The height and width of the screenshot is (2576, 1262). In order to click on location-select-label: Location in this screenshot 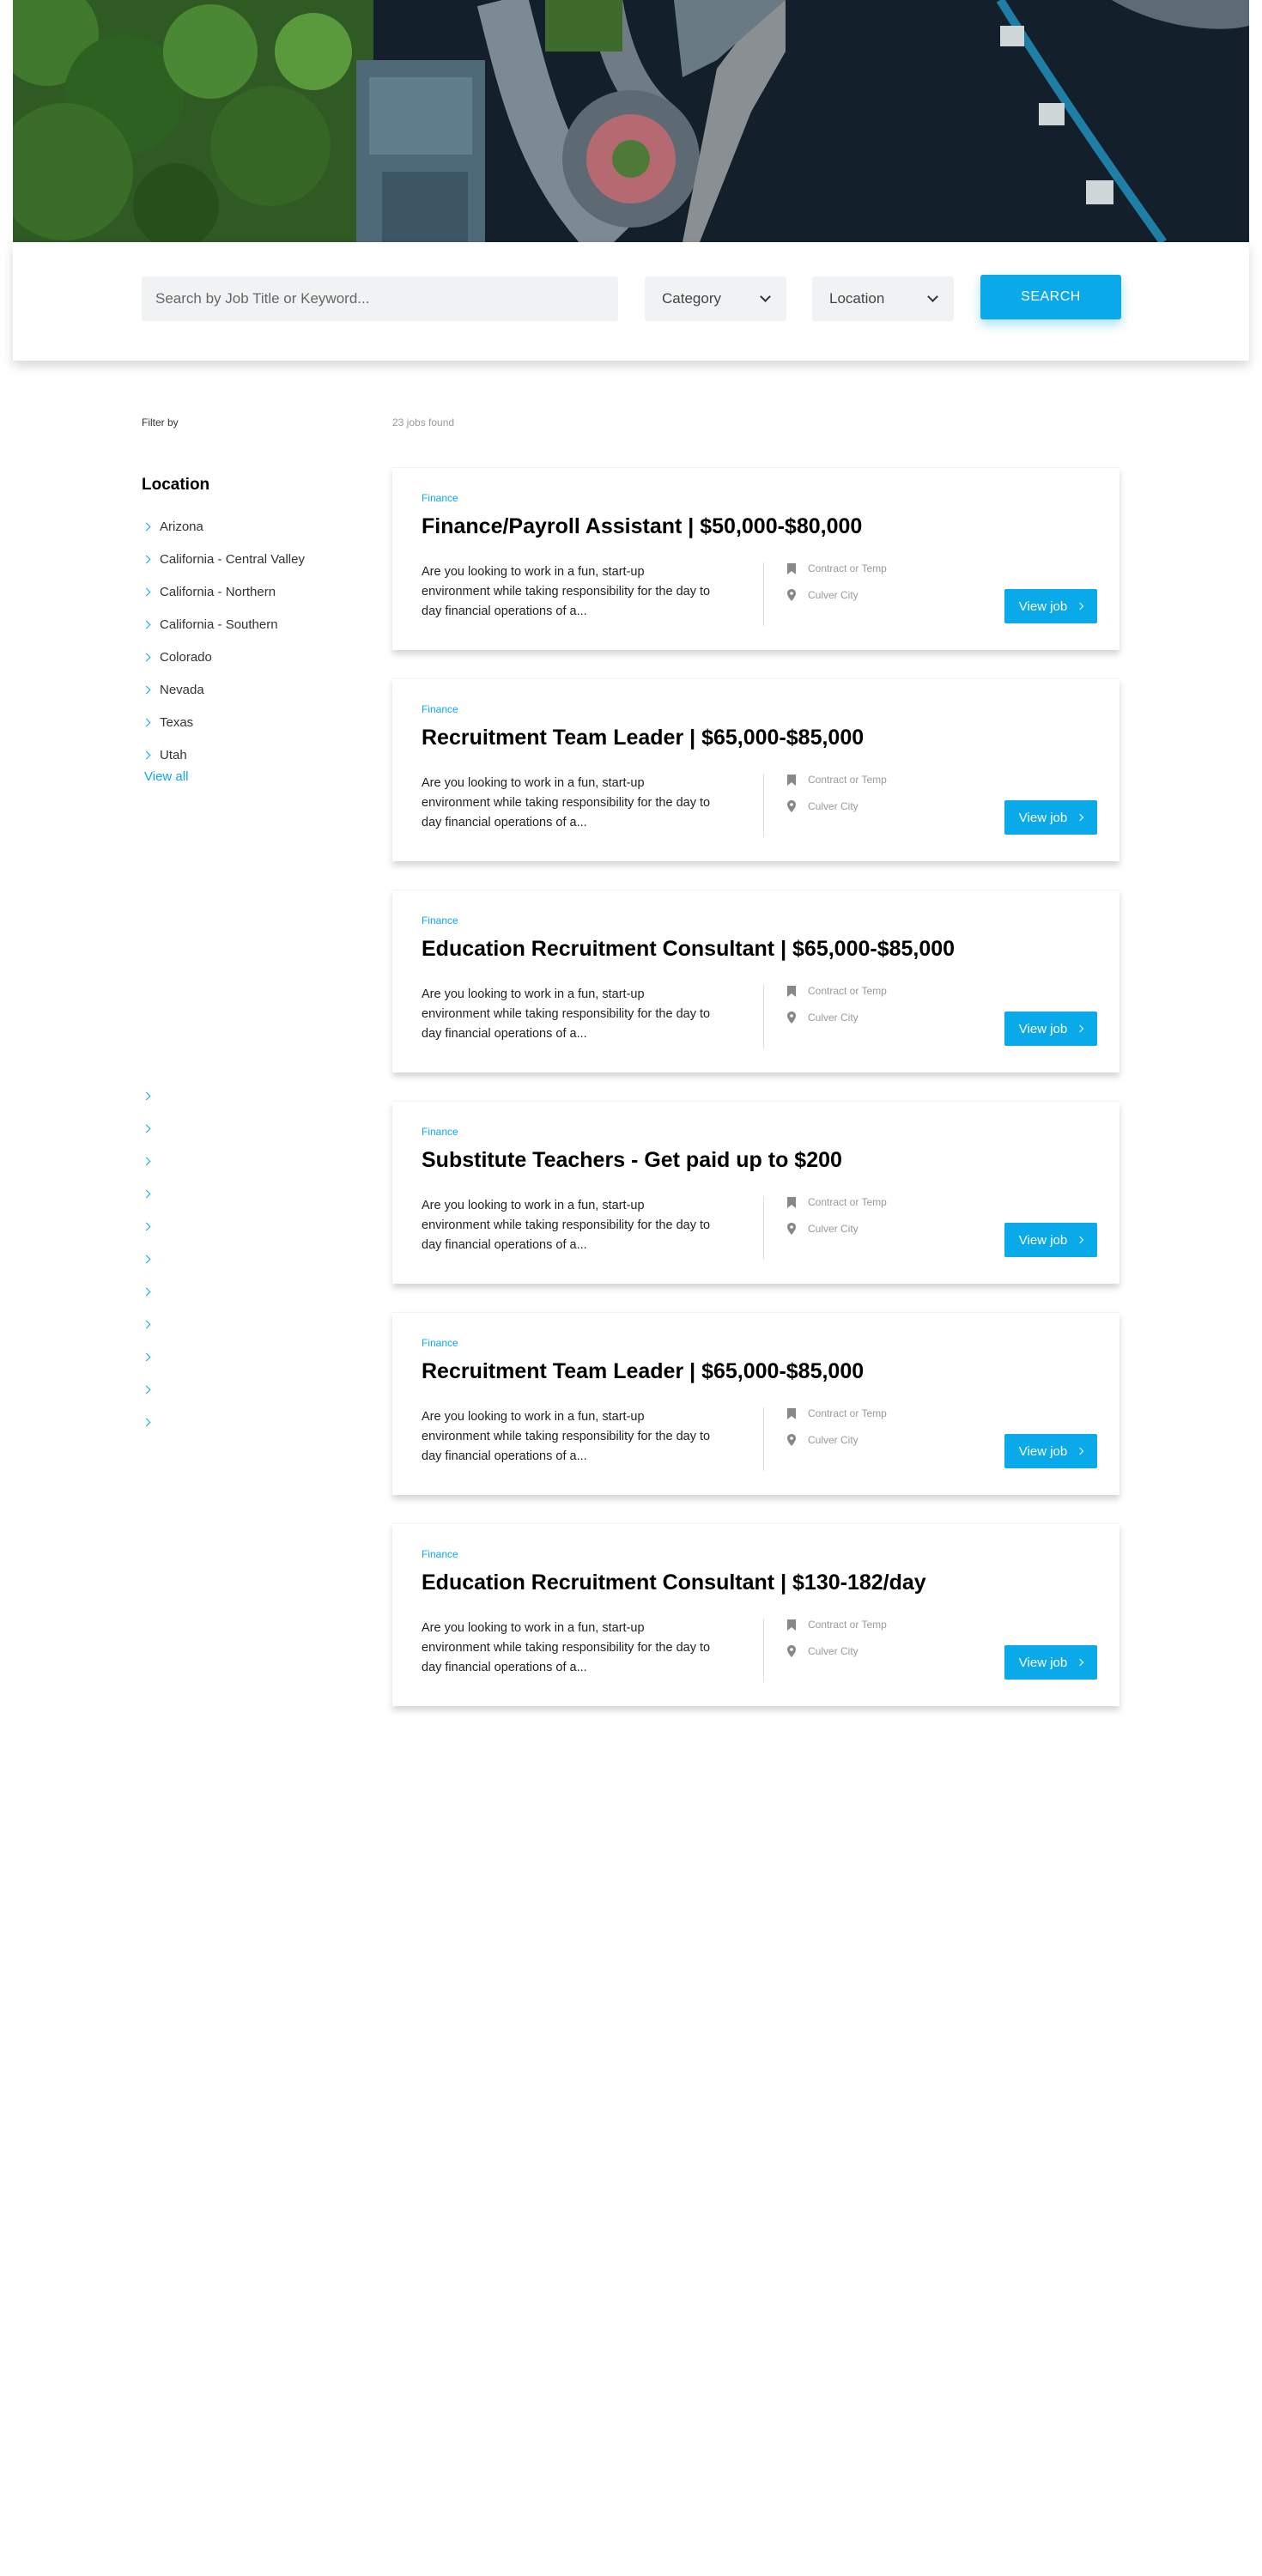, I will do `click(857, 298)`.